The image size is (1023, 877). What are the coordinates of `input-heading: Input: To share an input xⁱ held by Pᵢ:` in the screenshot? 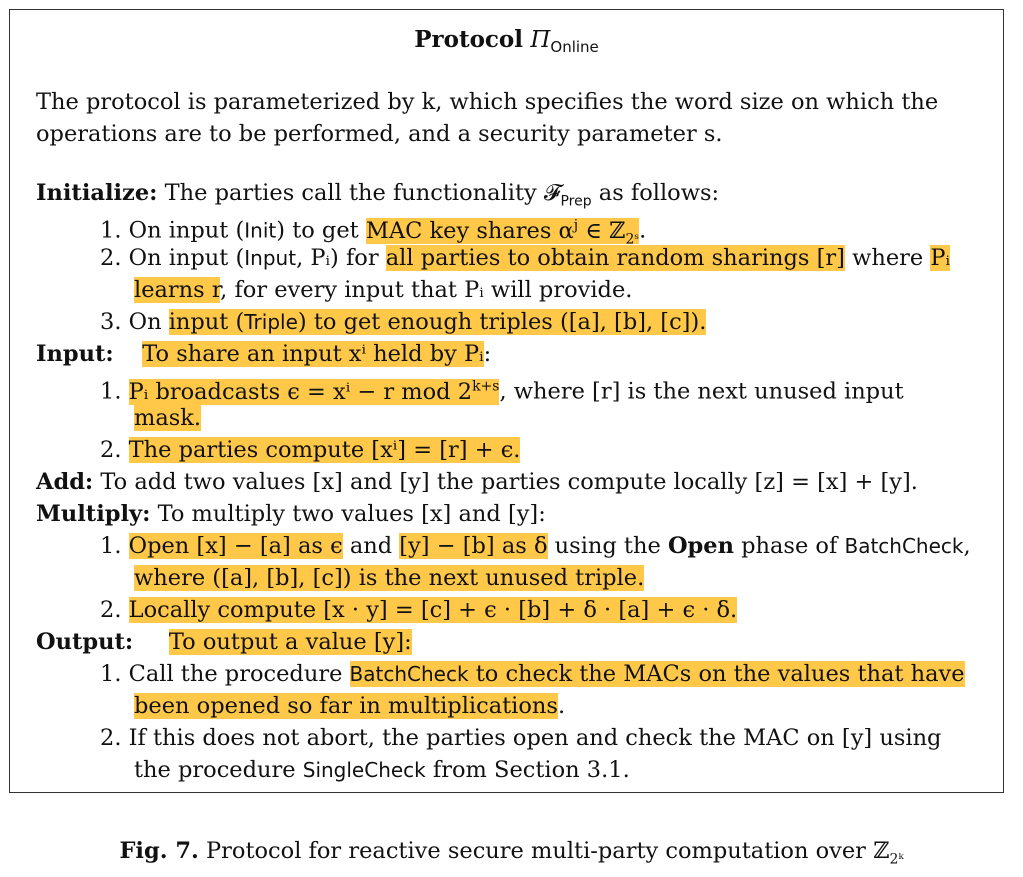 It's located at (264, 354).